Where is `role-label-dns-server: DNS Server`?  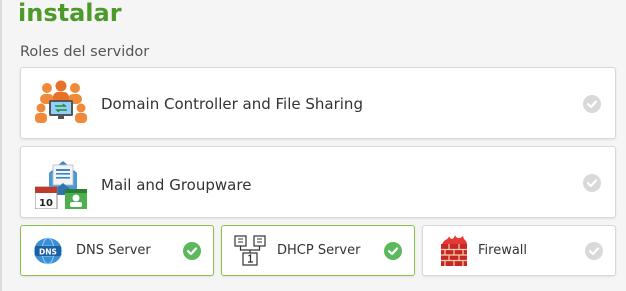
role-label-dns-server: DNS Server is located at coordinates (113, 250).